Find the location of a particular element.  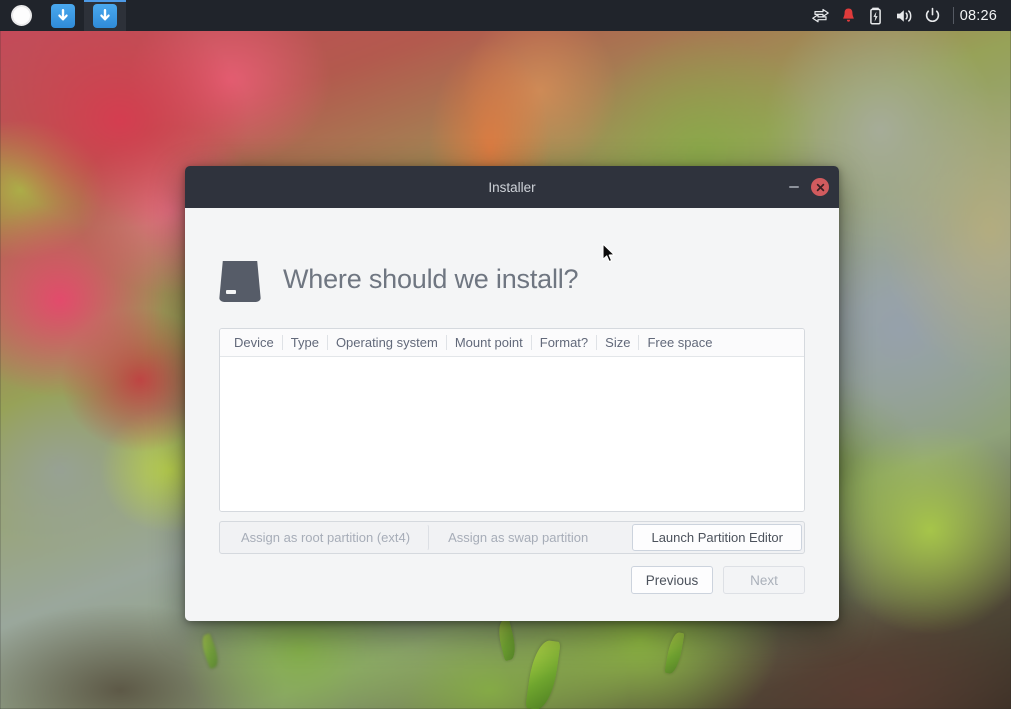

network-transfer-icon is located at coordinates (821, 15).